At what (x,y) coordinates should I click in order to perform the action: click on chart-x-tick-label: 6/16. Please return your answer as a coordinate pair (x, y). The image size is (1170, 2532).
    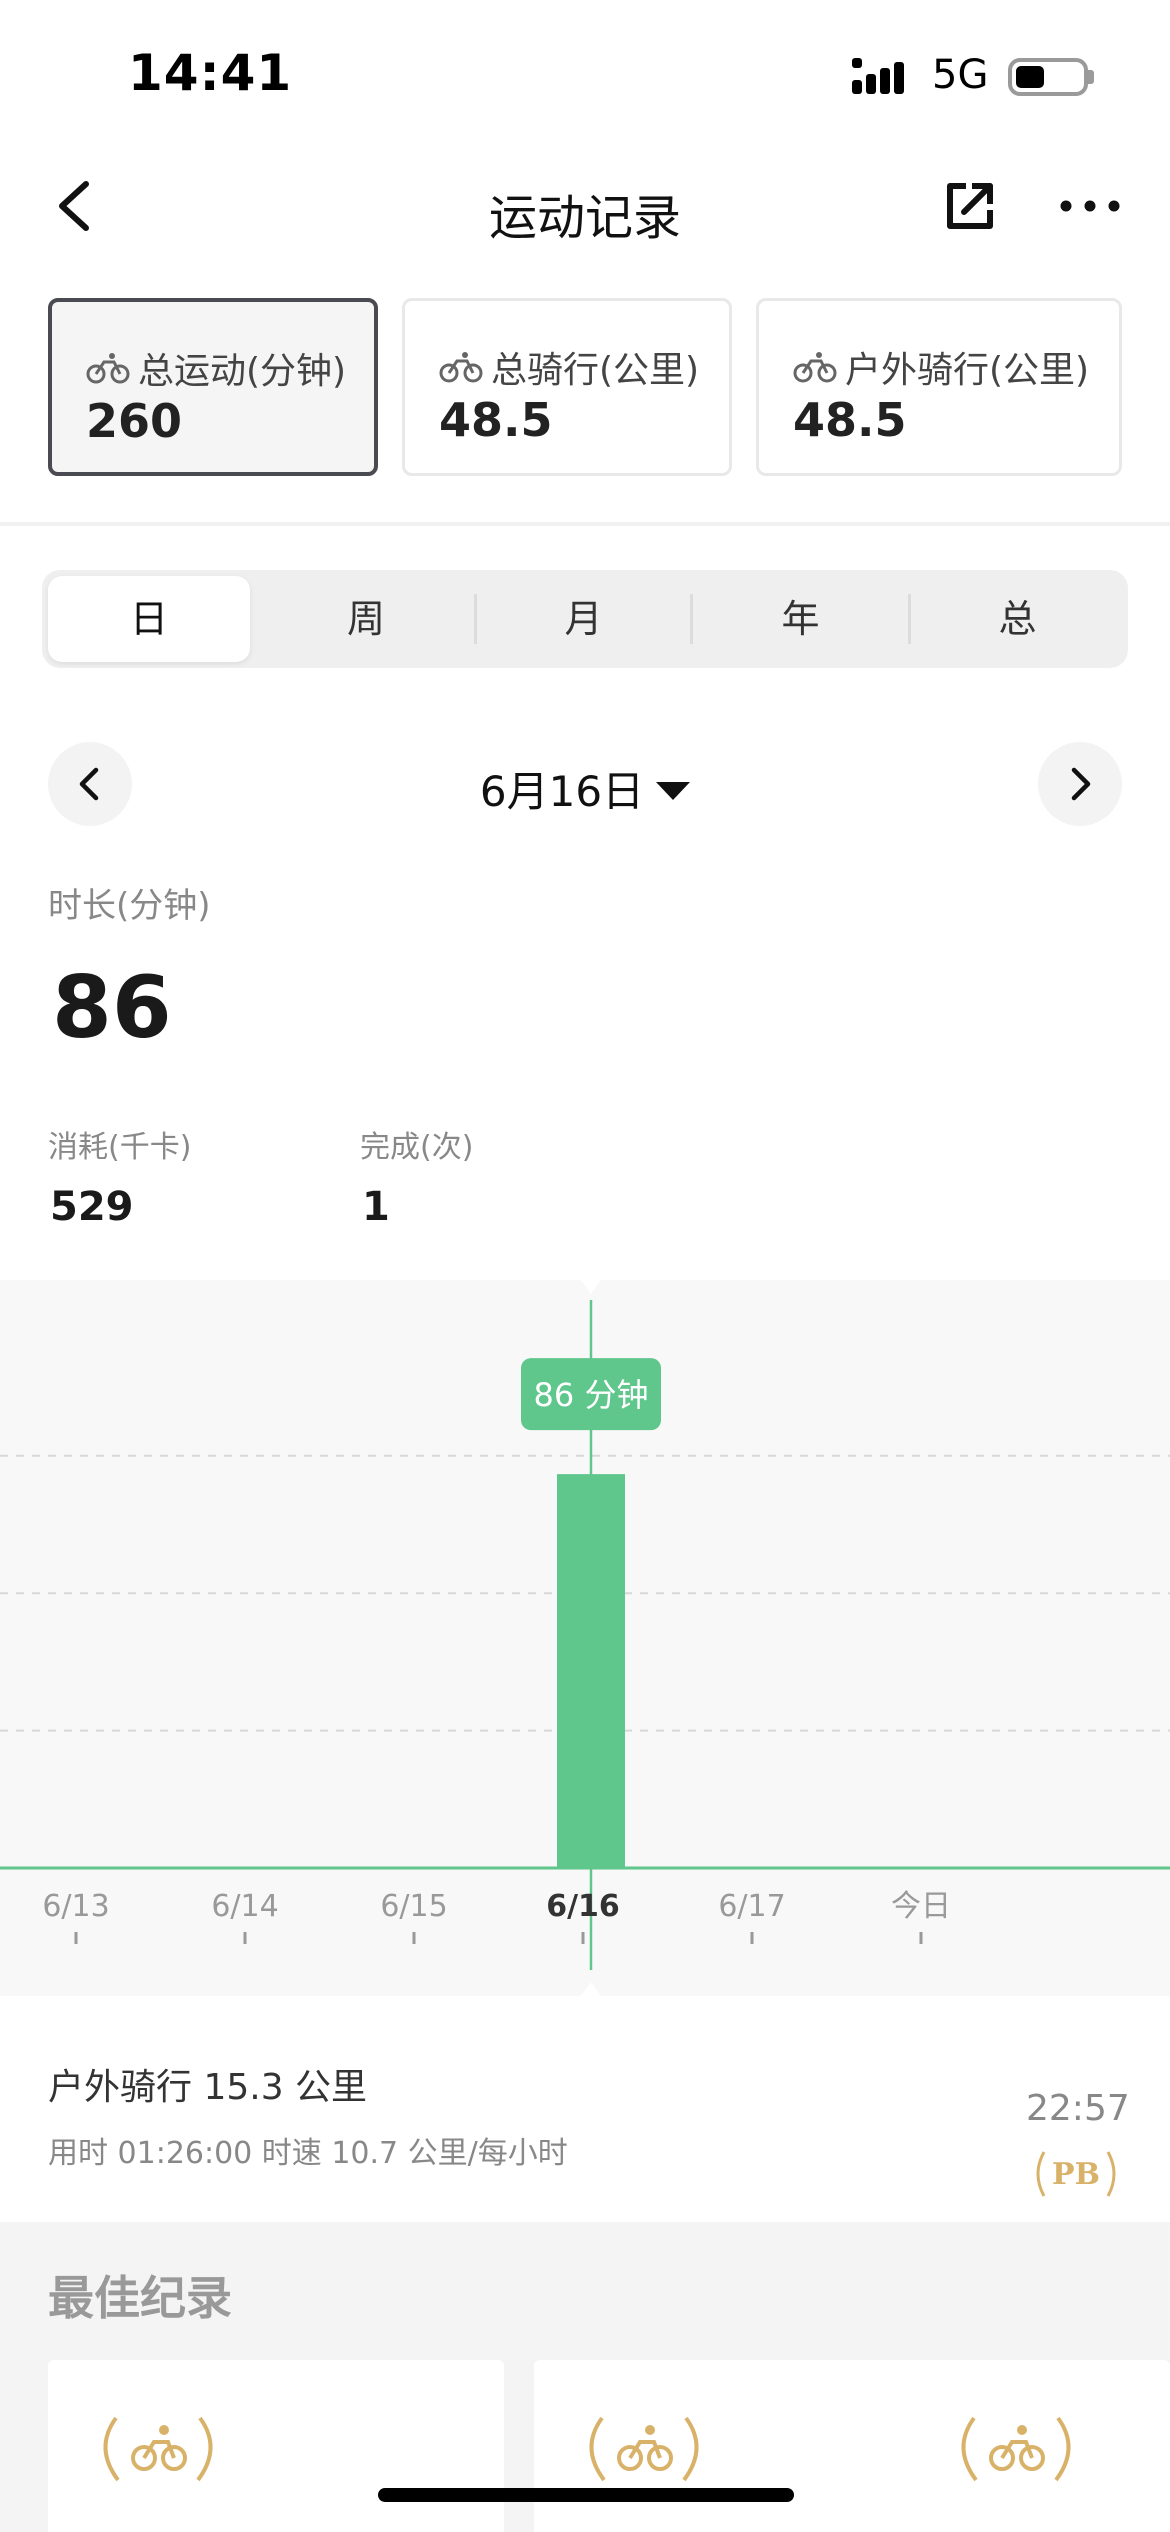
    Looking at the image, I should click on (583, 1906).